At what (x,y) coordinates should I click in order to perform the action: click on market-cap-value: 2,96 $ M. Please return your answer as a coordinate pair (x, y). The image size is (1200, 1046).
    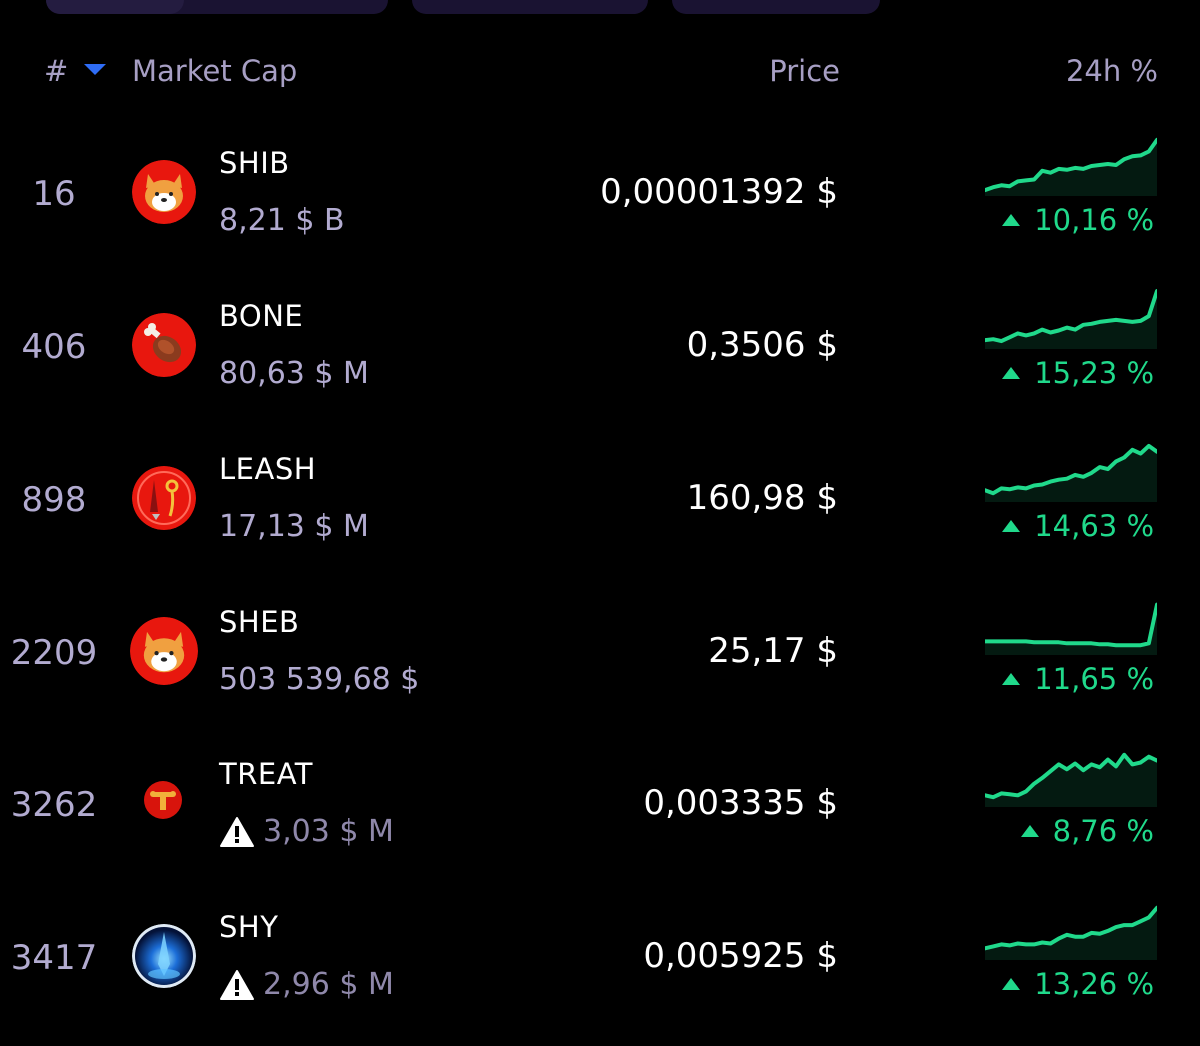
    Looking at the image, I should click on (328, 984).